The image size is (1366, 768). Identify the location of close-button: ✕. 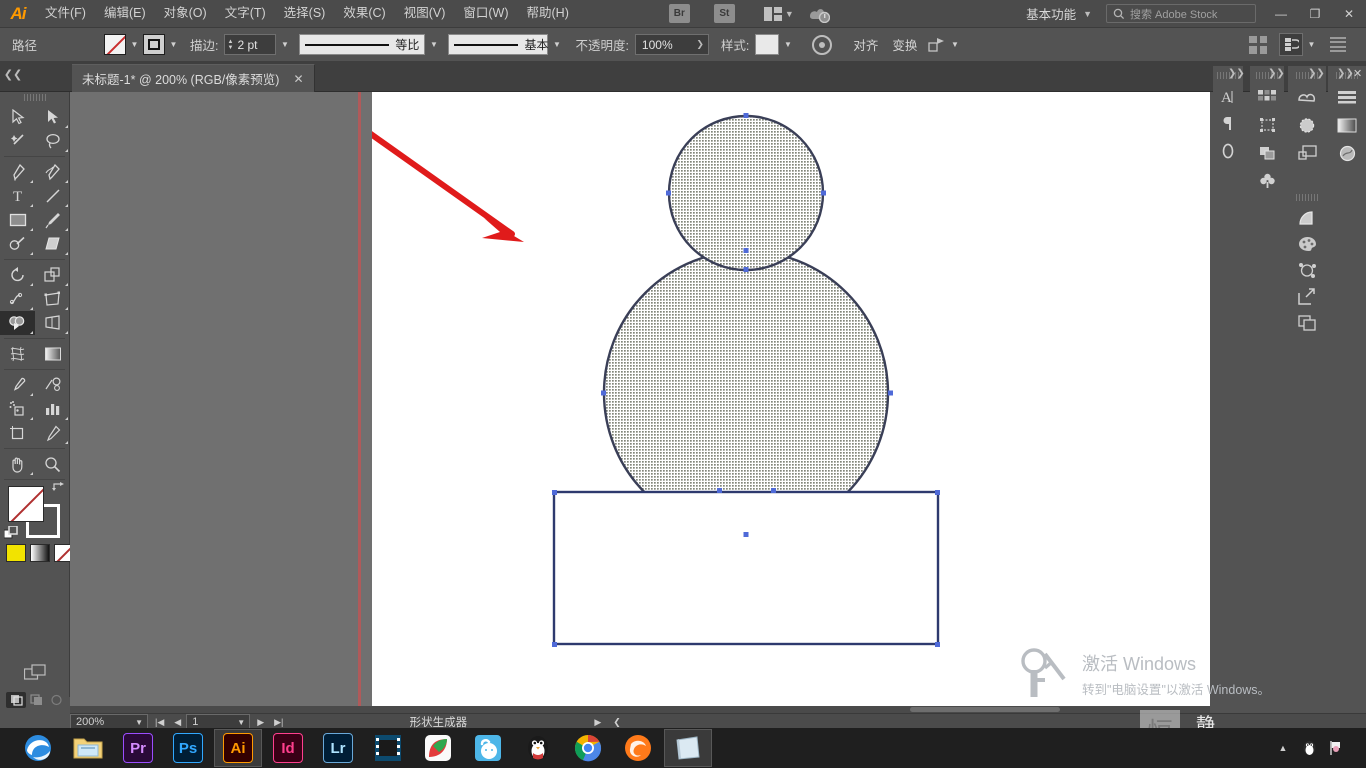
(1349, 13).